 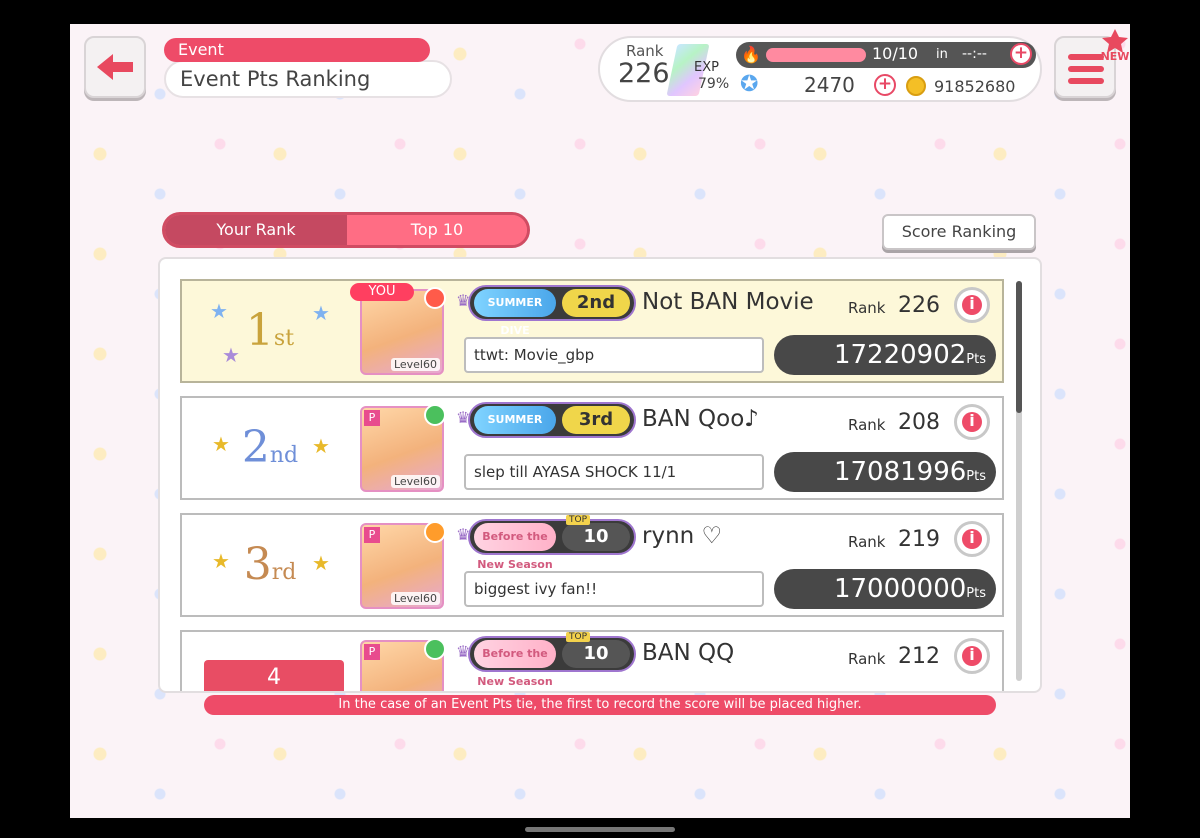 What do you see at coordinates (916, 86) in the screenshot?
I see `coin-icon` at bounding box center [916, 86].